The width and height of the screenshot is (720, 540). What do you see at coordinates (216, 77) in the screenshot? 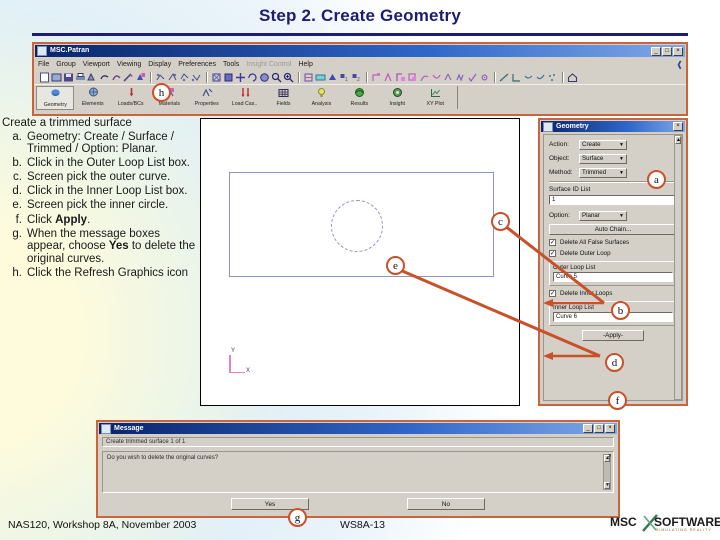
I see `wireframe-icon` at bounding box center [216, 77].